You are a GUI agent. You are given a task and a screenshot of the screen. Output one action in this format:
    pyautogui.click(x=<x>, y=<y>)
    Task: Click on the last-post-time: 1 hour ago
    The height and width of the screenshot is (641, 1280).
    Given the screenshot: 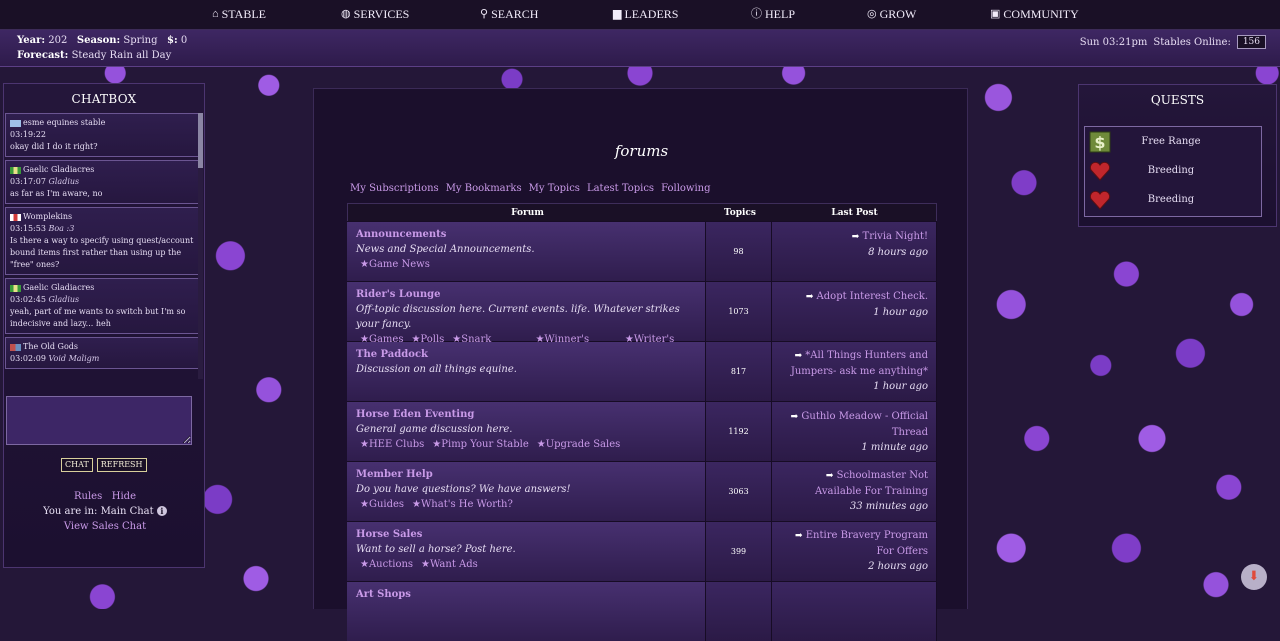 What is the action you would take?
    pyautogui.click(x=900, y=386)
    